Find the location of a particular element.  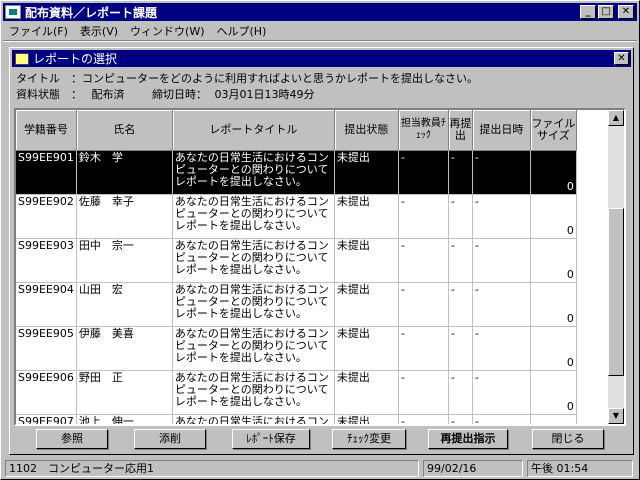

maximize-button: □ is located at coordinates (606, 12).